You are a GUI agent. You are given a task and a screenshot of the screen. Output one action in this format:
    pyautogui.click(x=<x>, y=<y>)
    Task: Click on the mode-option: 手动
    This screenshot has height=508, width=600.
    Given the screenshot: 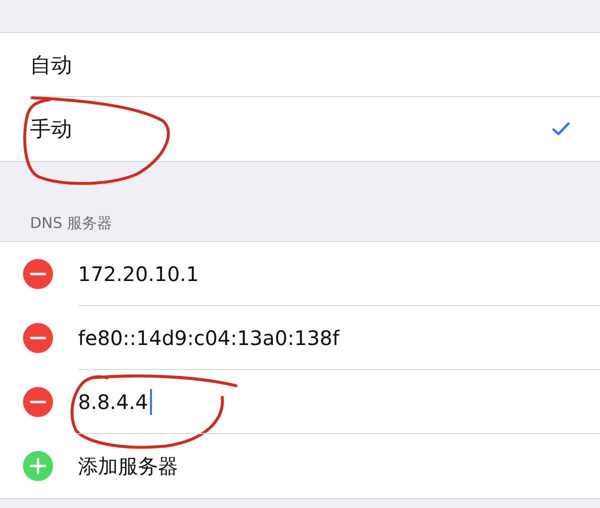 What is the action you would take?
    pyautogui.click(x=300, y=129)
    